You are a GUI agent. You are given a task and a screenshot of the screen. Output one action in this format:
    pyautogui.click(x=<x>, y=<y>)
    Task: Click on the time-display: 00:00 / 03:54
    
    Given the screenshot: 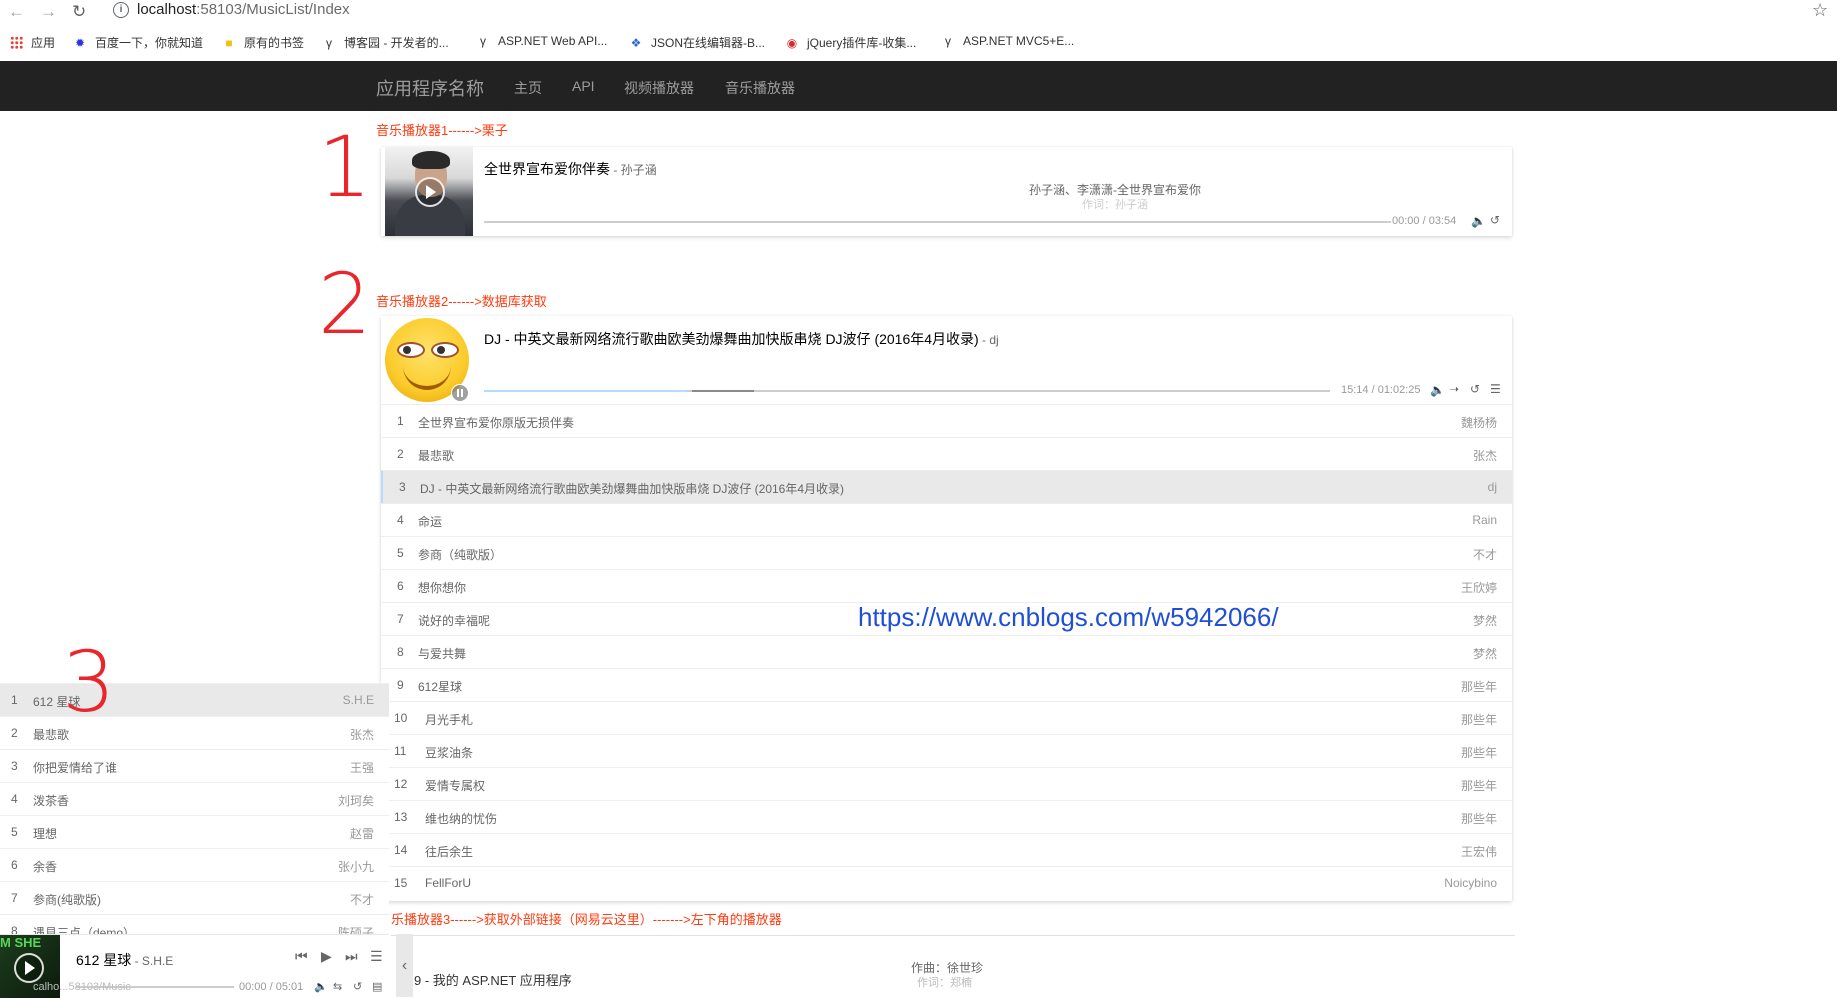 What is the action you would take?
    pyautogui.click(x=1424, y=221)
    